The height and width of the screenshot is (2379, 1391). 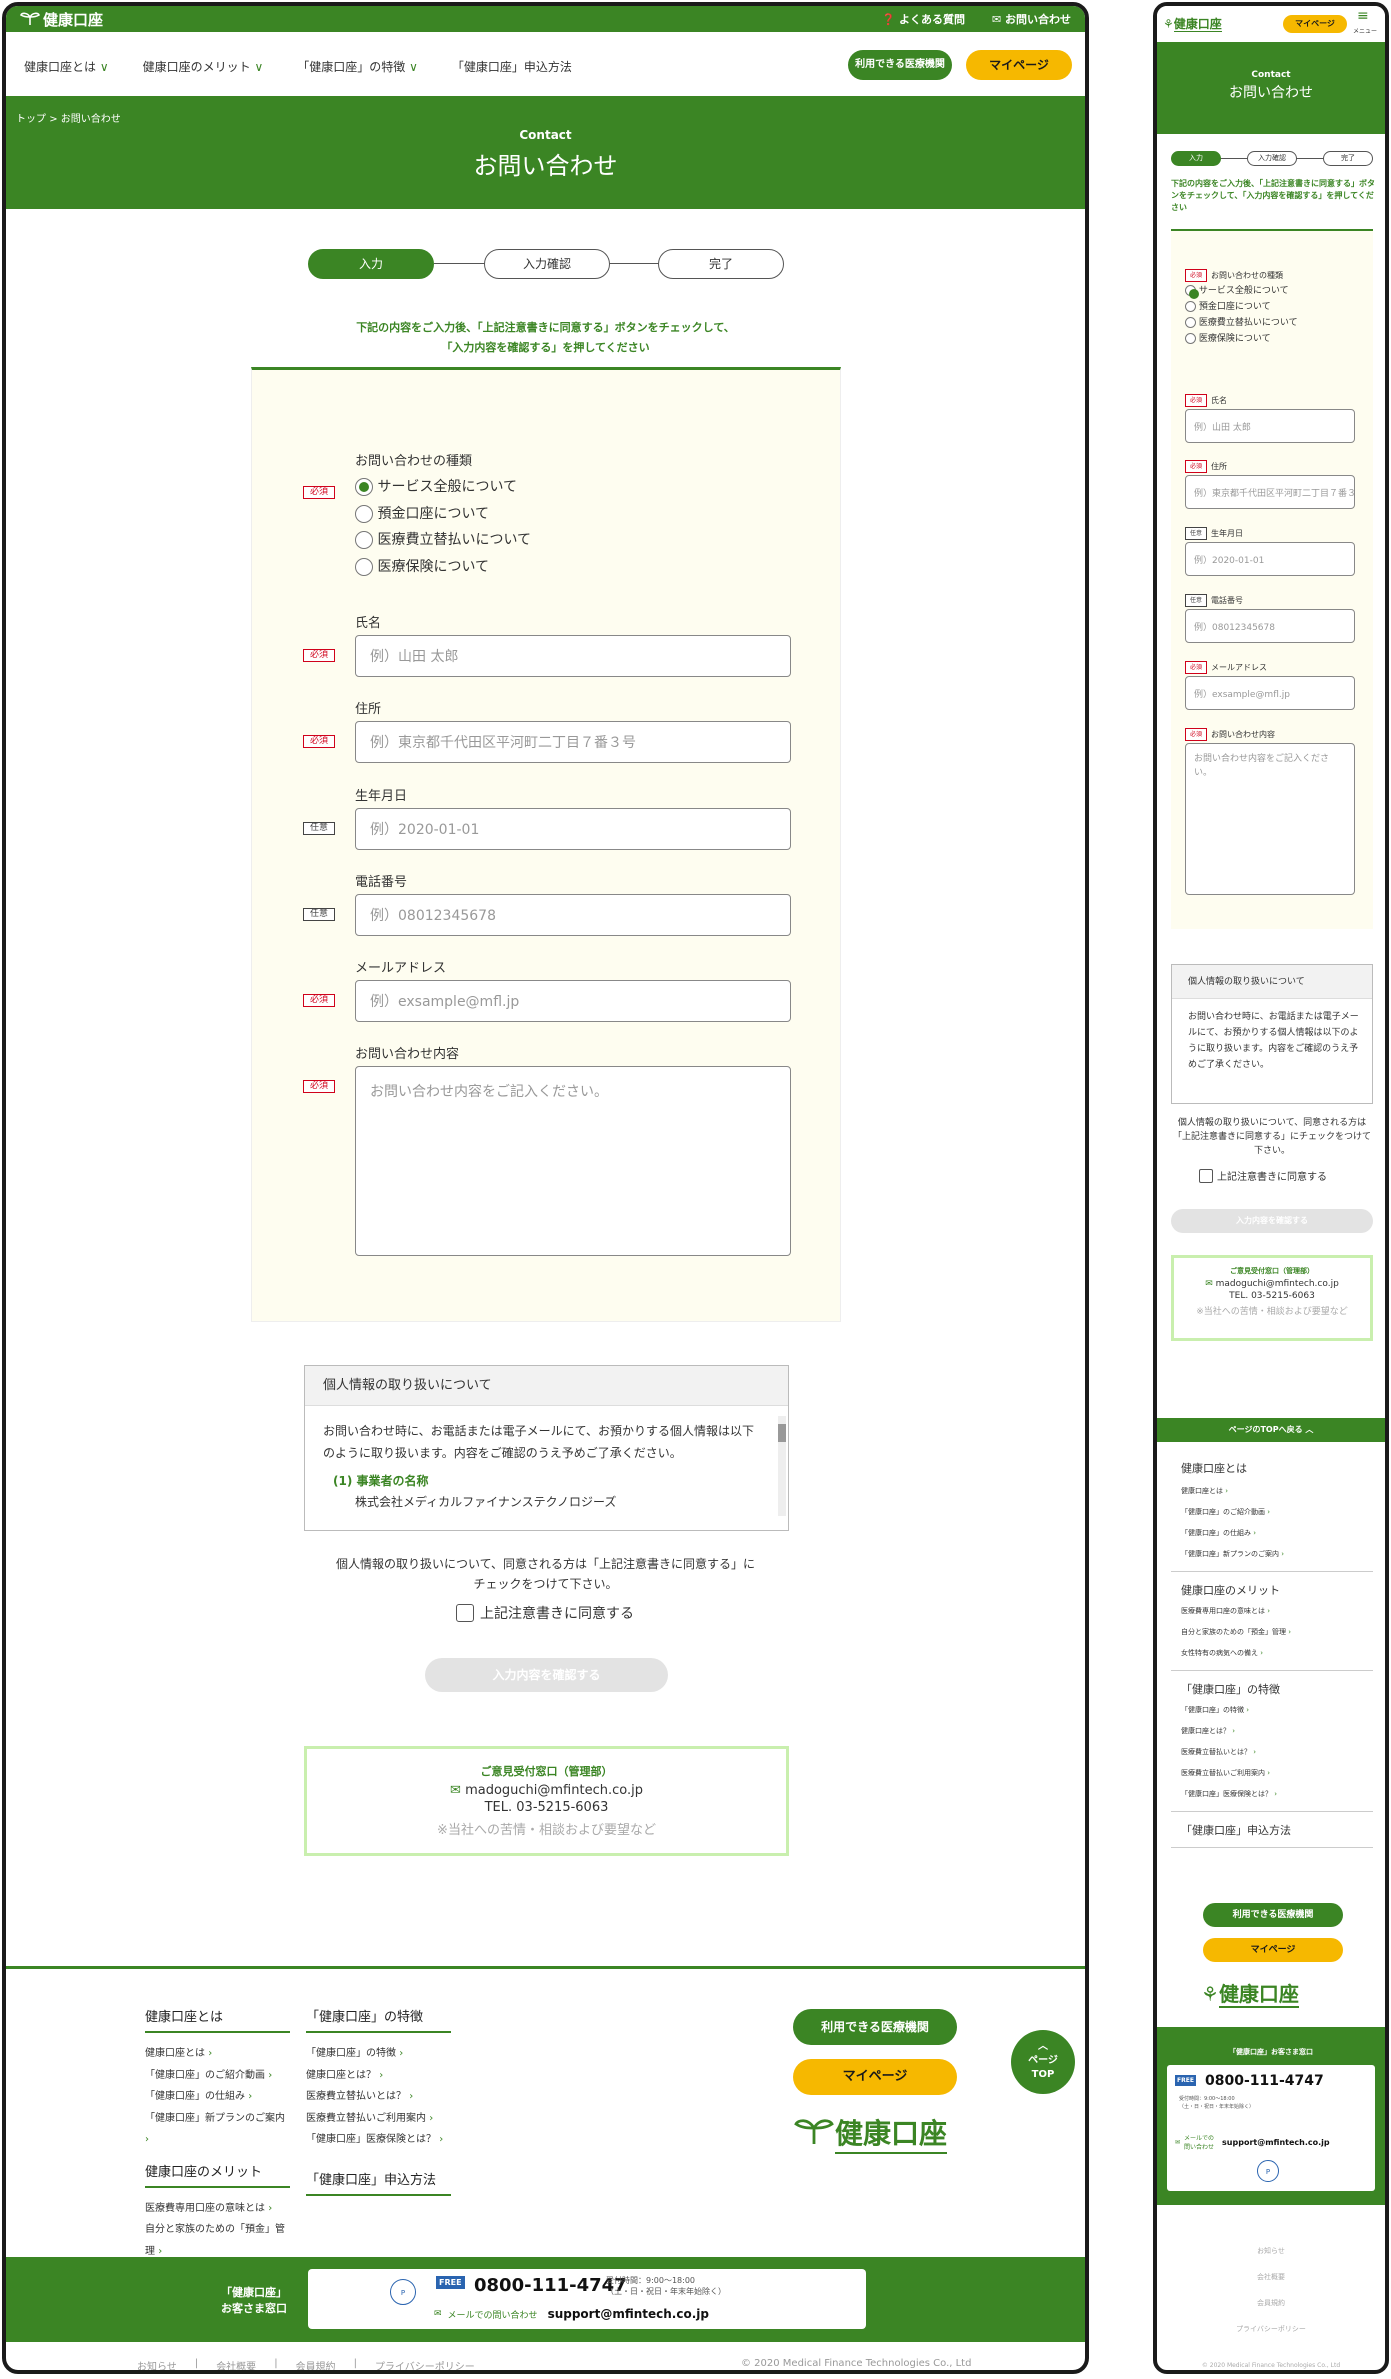 I want to click on footer-link: 「健康口座」医療保険とは？ ›, so click(x=378, y=2140).